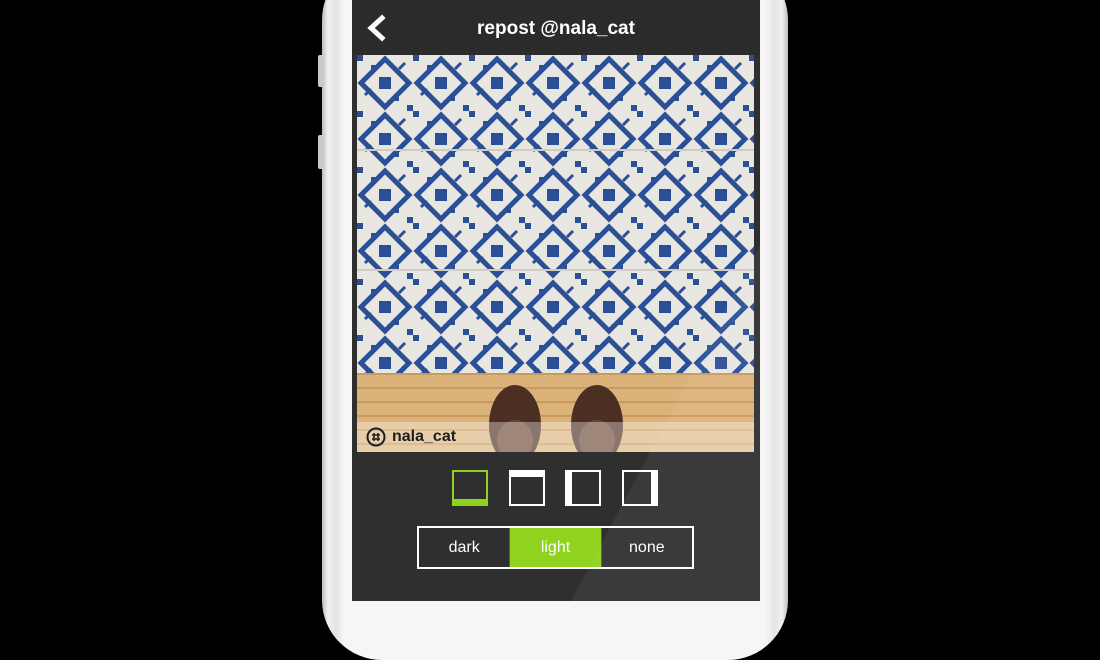 The image size is (1100, 660). I want to click on volume-down-button, so click(321, 152).